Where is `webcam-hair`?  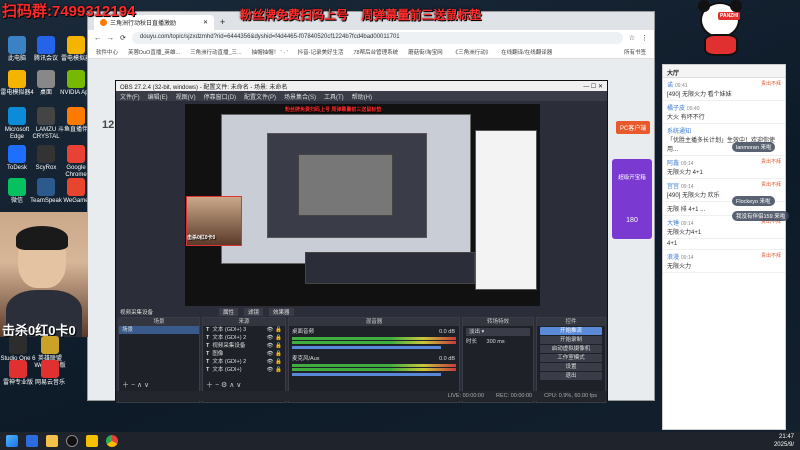 webcam-hair is located at coordinates (42, 238).